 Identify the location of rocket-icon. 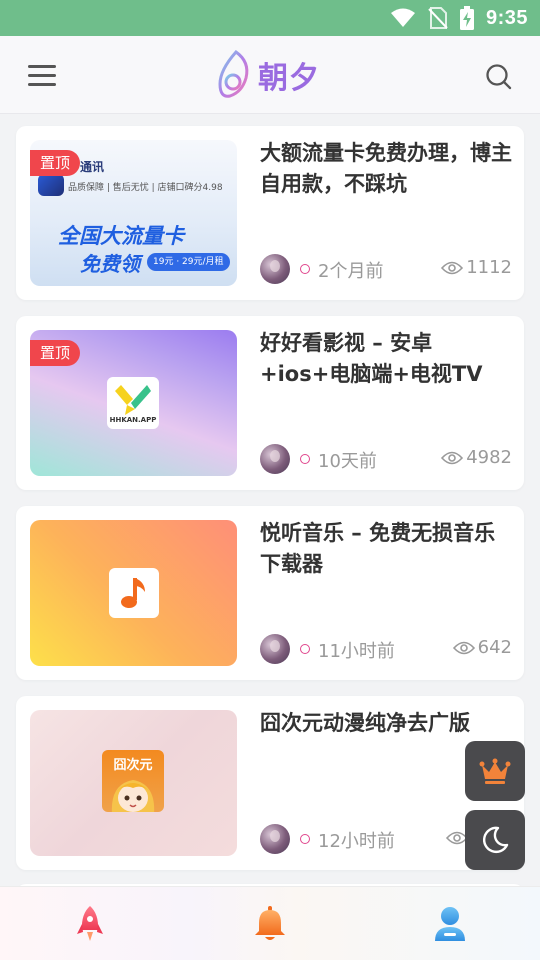
(90, 923).